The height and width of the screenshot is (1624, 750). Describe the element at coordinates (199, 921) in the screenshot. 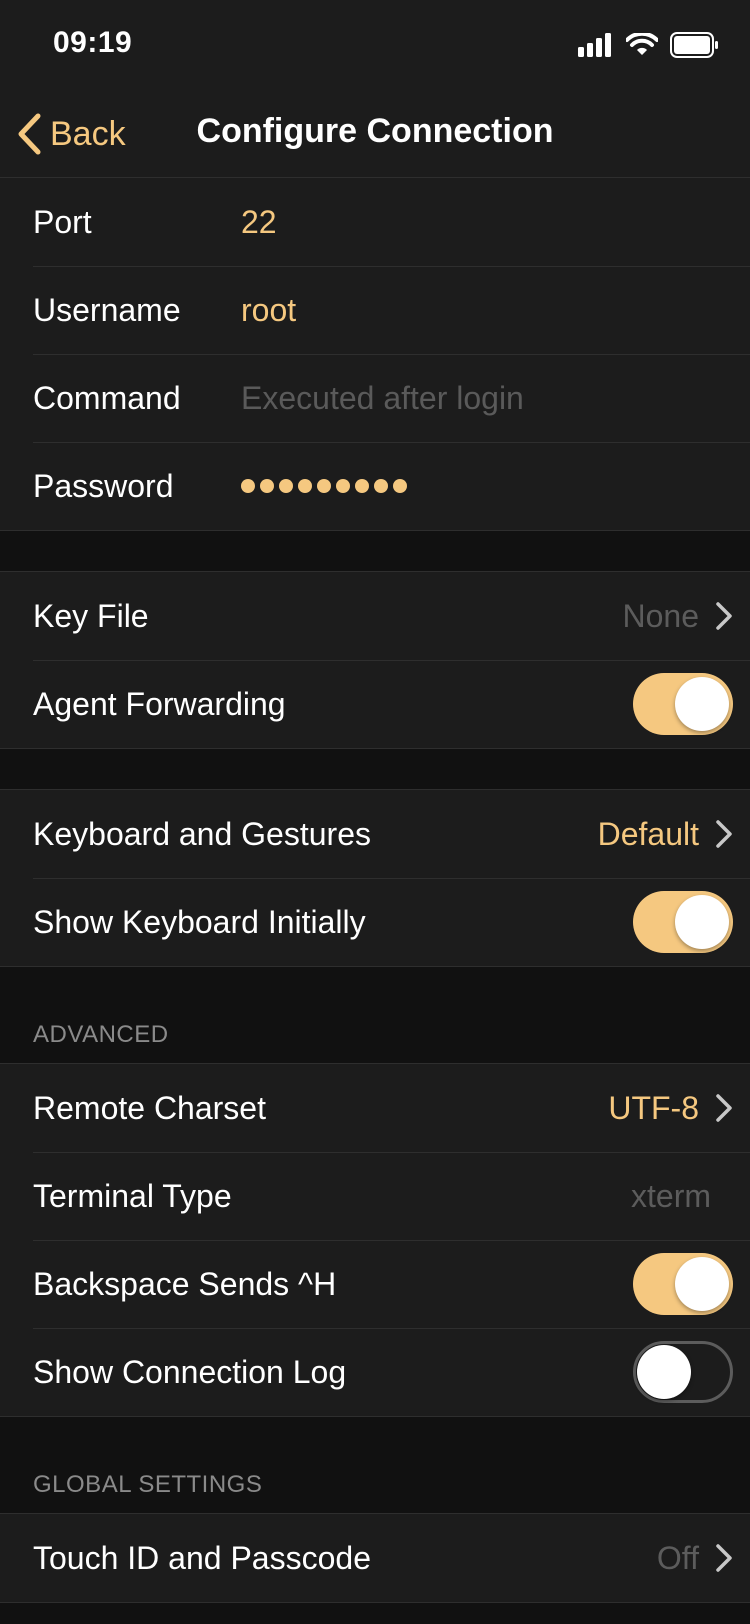

I see `show-keyboard-label: Show Keyboard Initially` at that location.